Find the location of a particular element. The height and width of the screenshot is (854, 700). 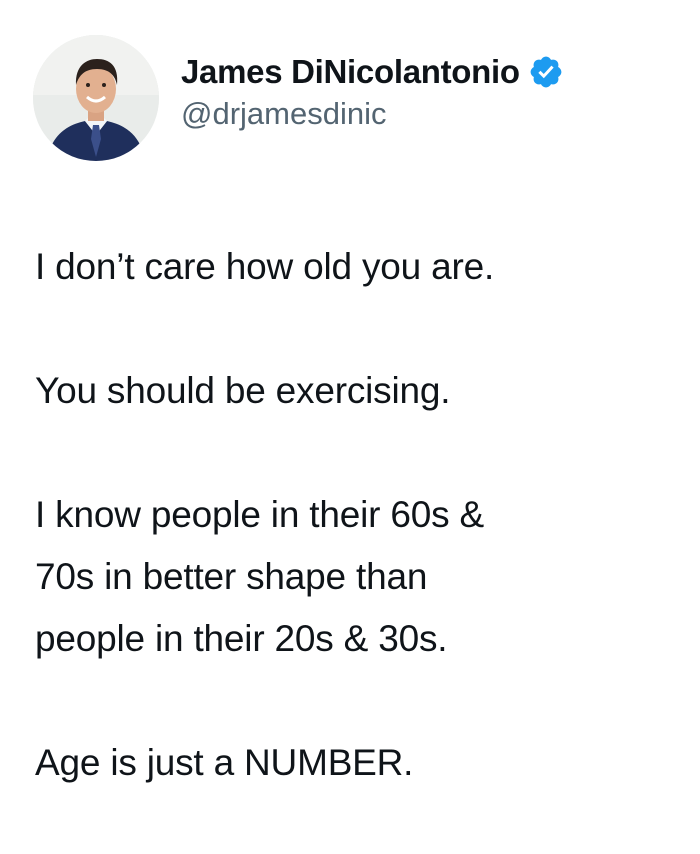

tweet-paragraph: I don’t care how old you are. is located at coordinates (355, 267).